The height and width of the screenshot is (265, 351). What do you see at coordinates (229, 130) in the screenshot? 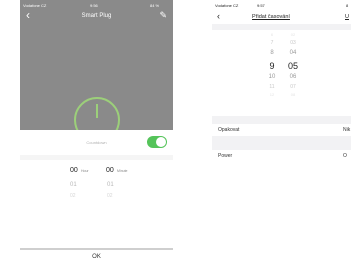
I see `repeat-label: Opakovat` at bounding box center [229, 130].